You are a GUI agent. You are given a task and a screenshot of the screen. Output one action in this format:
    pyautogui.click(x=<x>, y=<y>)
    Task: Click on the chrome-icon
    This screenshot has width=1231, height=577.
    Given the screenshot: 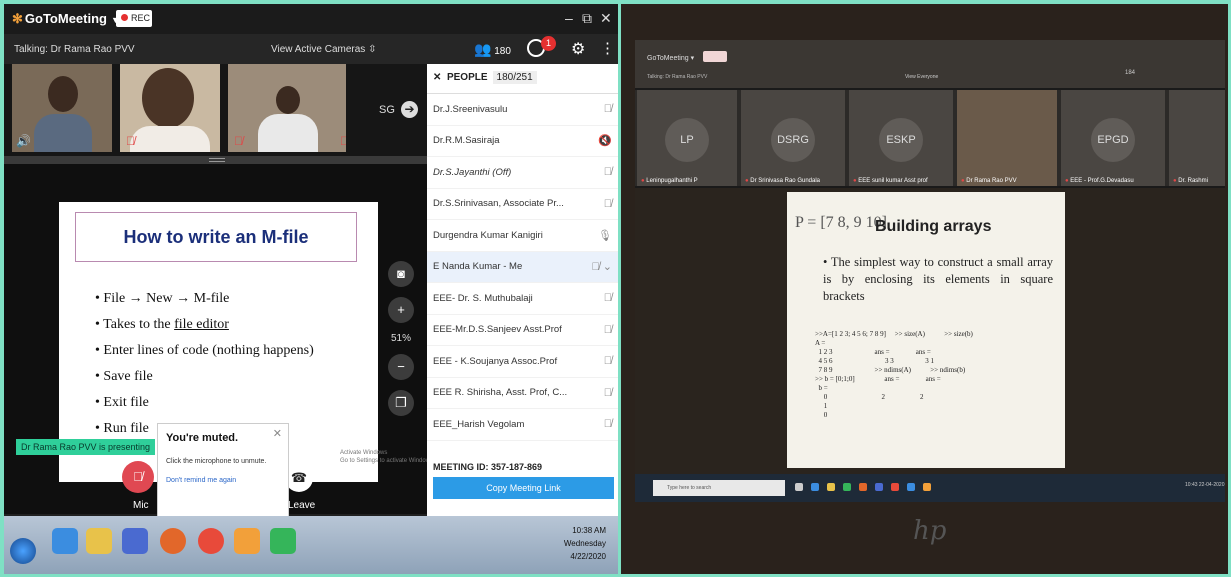 What is the action you would take?
    pyautogui.click(x=211, y=541)
    